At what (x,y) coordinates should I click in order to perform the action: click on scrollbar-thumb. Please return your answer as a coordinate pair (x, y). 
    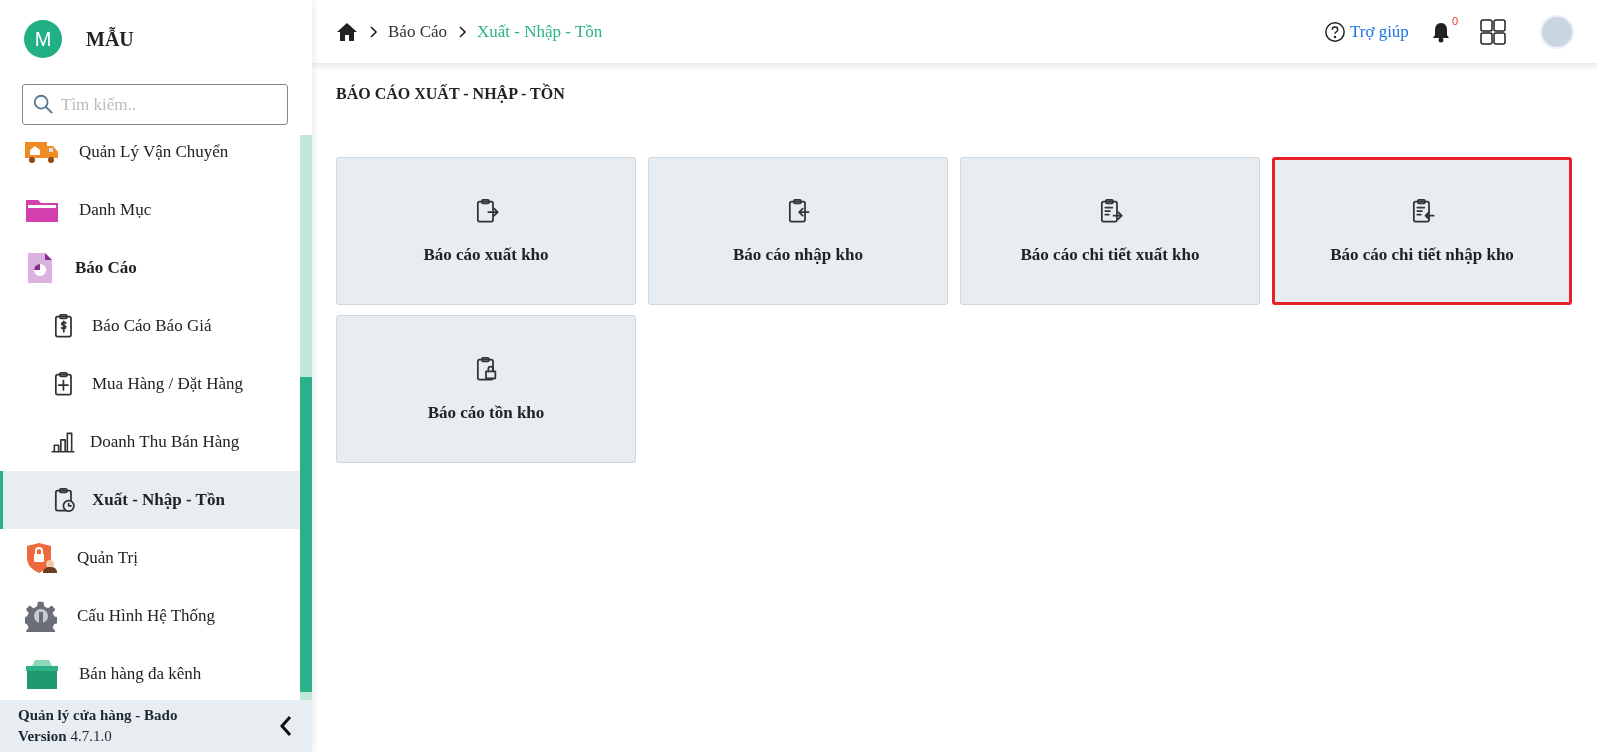
    Looking at the image, I should click on (306, 534).